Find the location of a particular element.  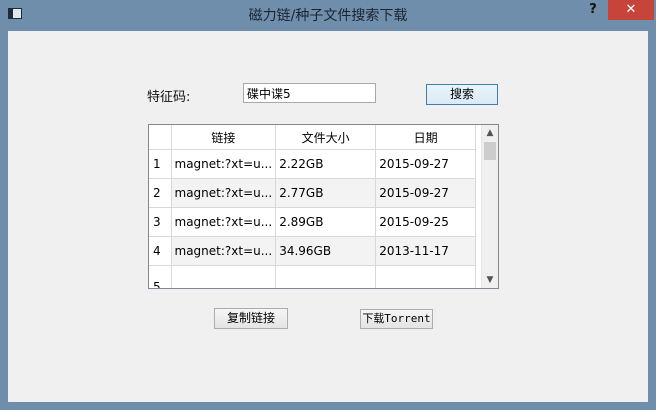

scroll-down-icon: ▼ is located at coordinates (490, 280).